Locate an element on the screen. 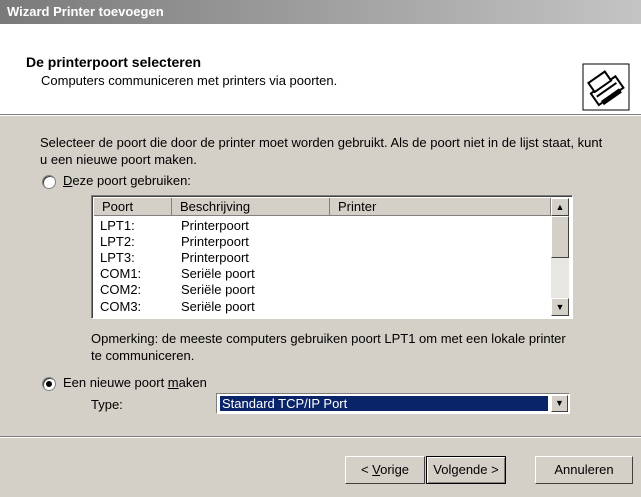  type-label: Type: is located at coordinates (107, 404).